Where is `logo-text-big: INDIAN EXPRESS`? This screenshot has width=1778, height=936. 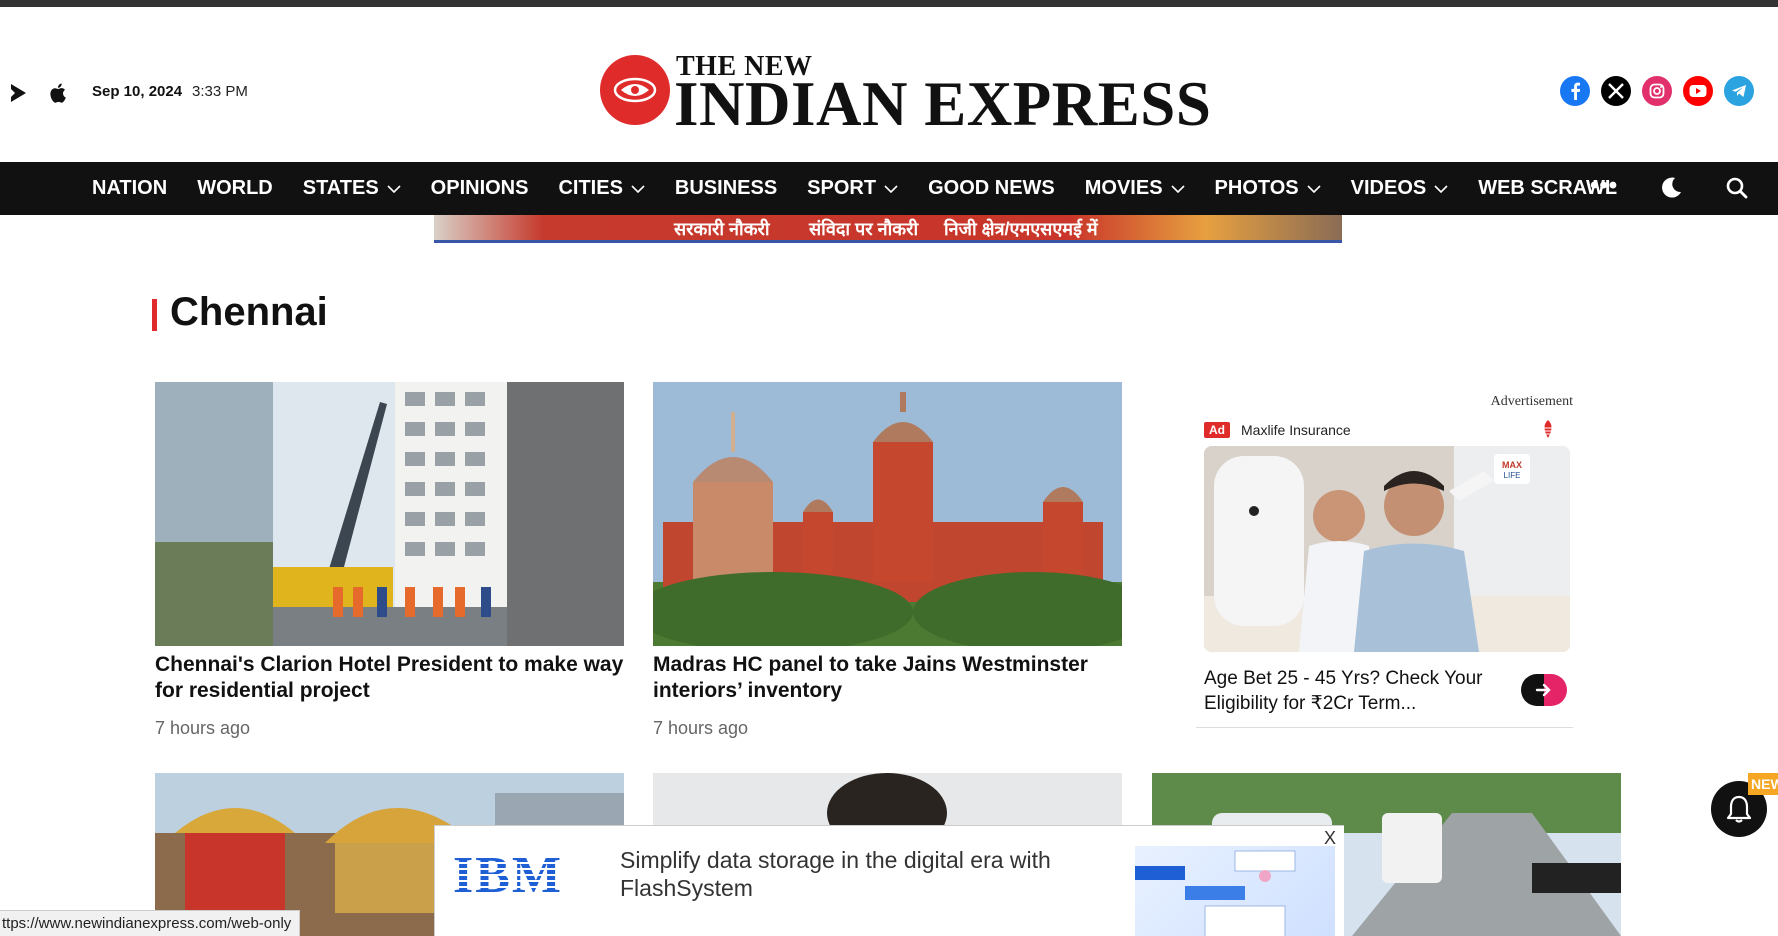 logo-text-big: INDIAN EXPRESS is located at coordinates (943, 104).